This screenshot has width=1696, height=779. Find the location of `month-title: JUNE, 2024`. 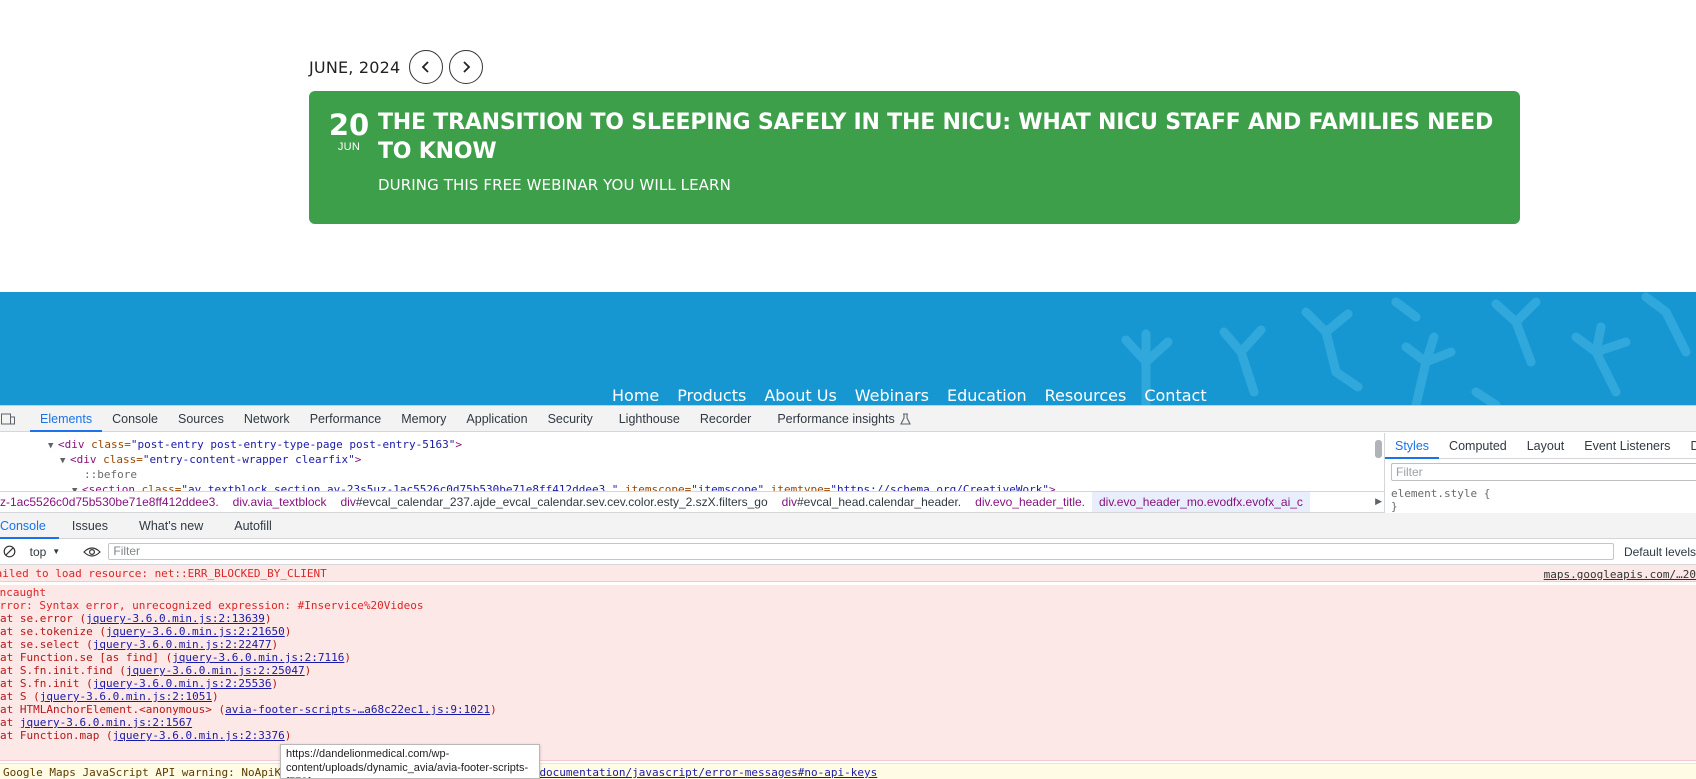

month-title: JUNE, 2024 is located at coordinates (355, 67).